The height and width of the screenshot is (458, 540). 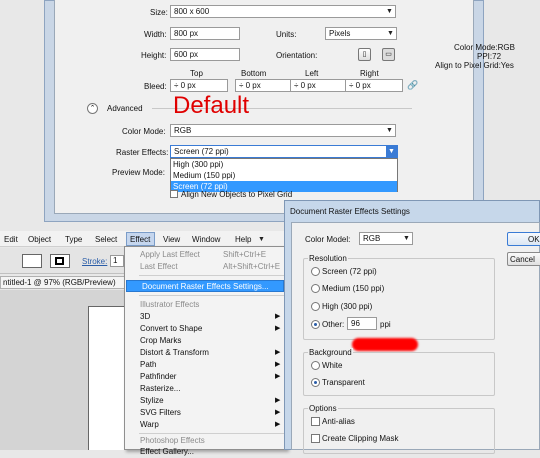 I want to click on advanced-label: Advanced, so click(x=125, y=108).